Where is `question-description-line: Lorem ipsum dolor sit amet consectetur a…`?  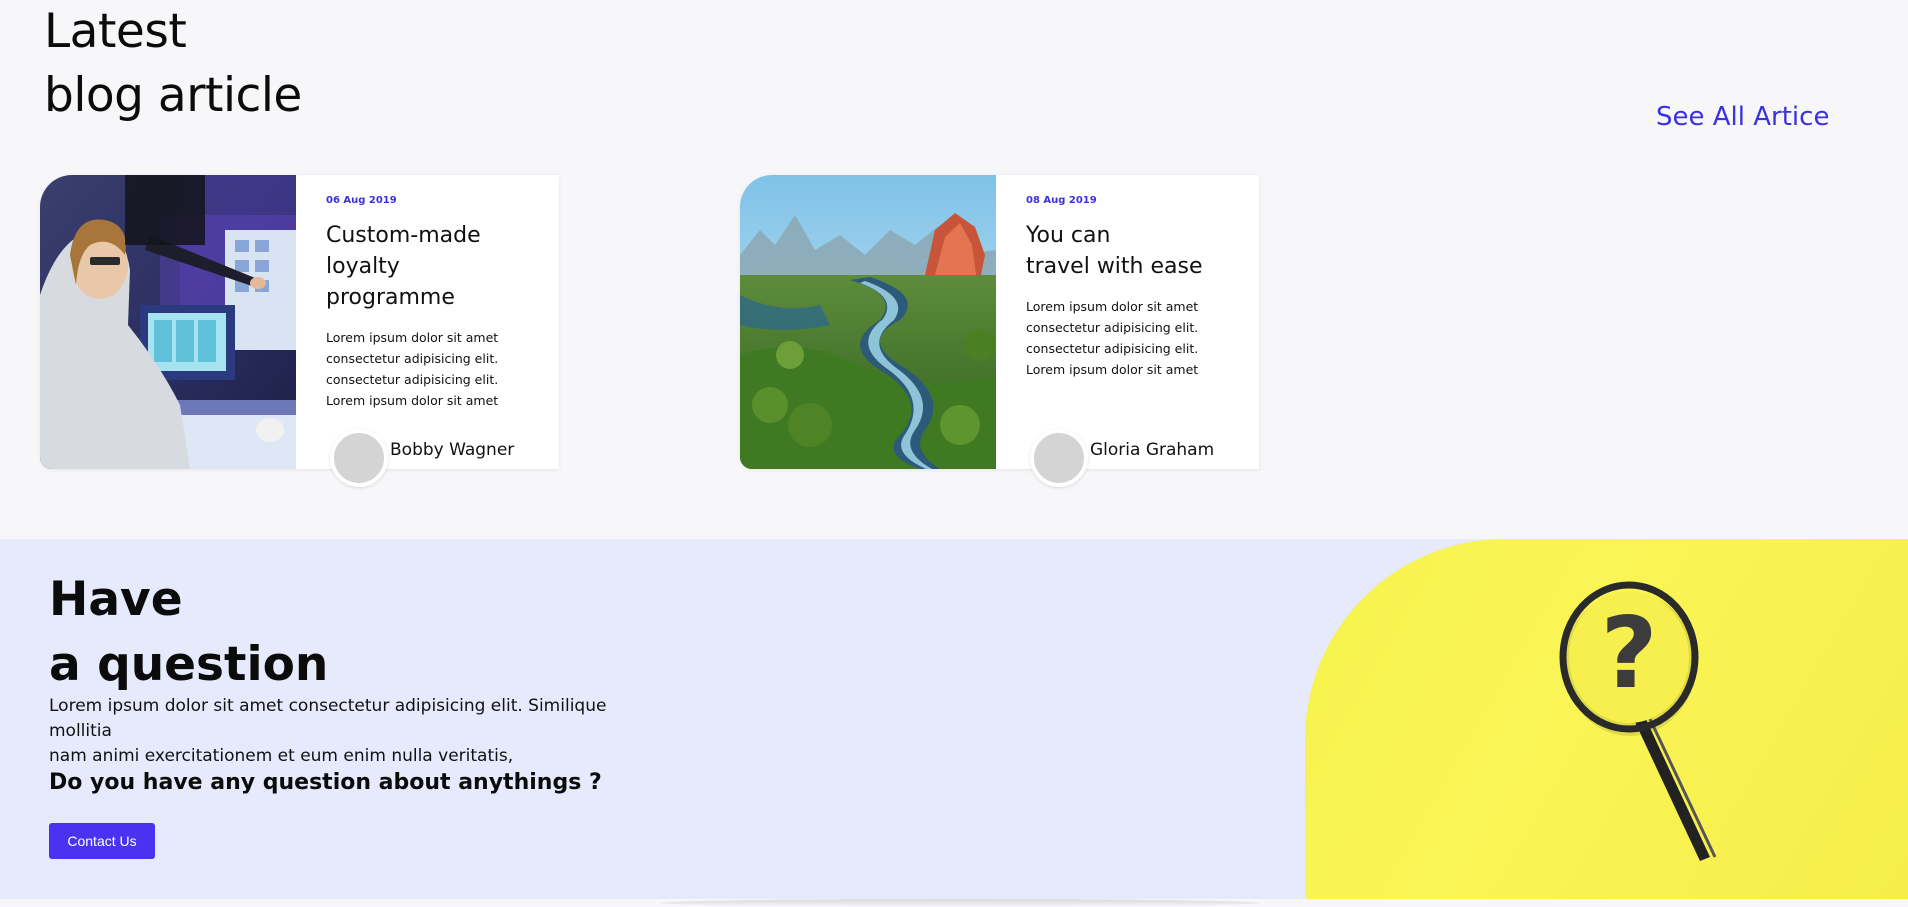
question-description-line: Lorem ipsum dolor sit amet consectetur a… is located at coordinates (328, 718).